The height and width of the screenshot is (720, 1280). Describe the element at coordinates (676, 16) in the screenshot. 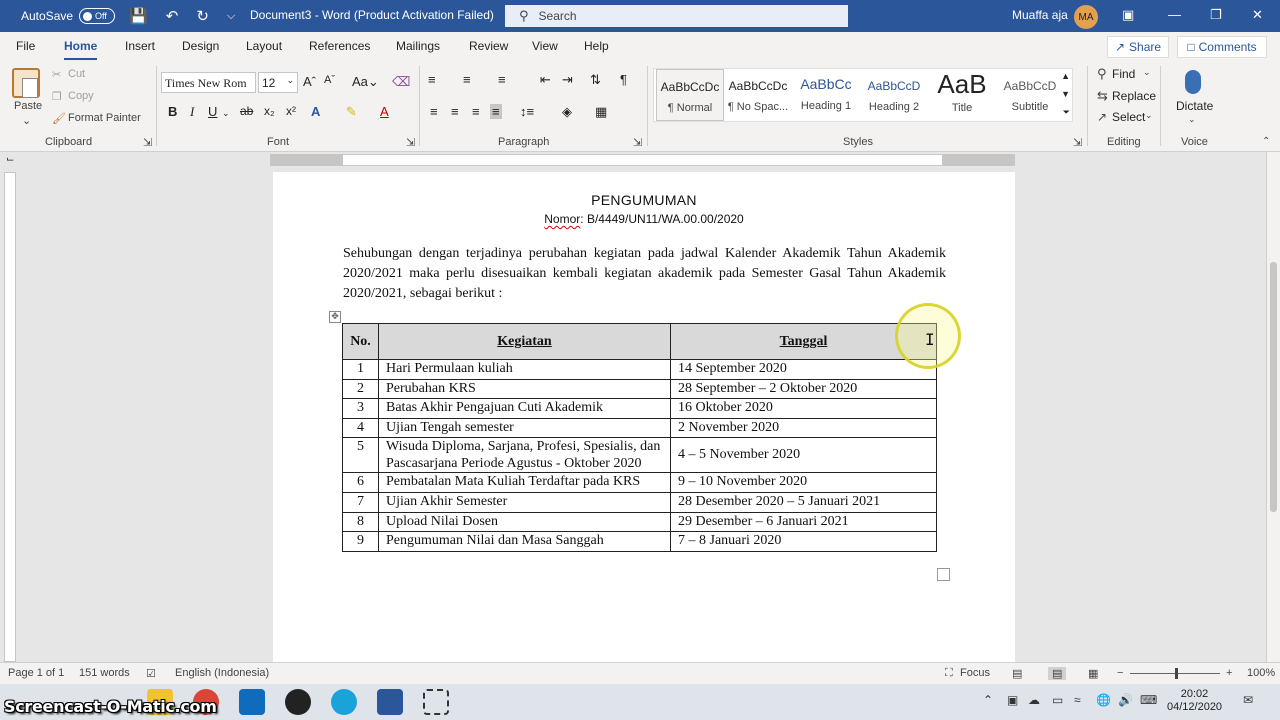

I see `search-box: ⚲ Search` at that location.